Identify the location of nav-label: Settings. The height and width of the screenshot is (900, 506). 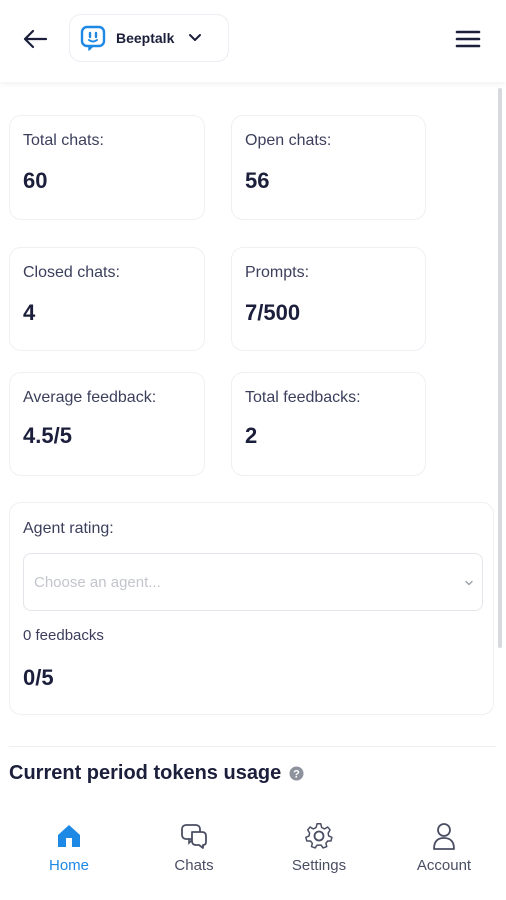
(319, 865).